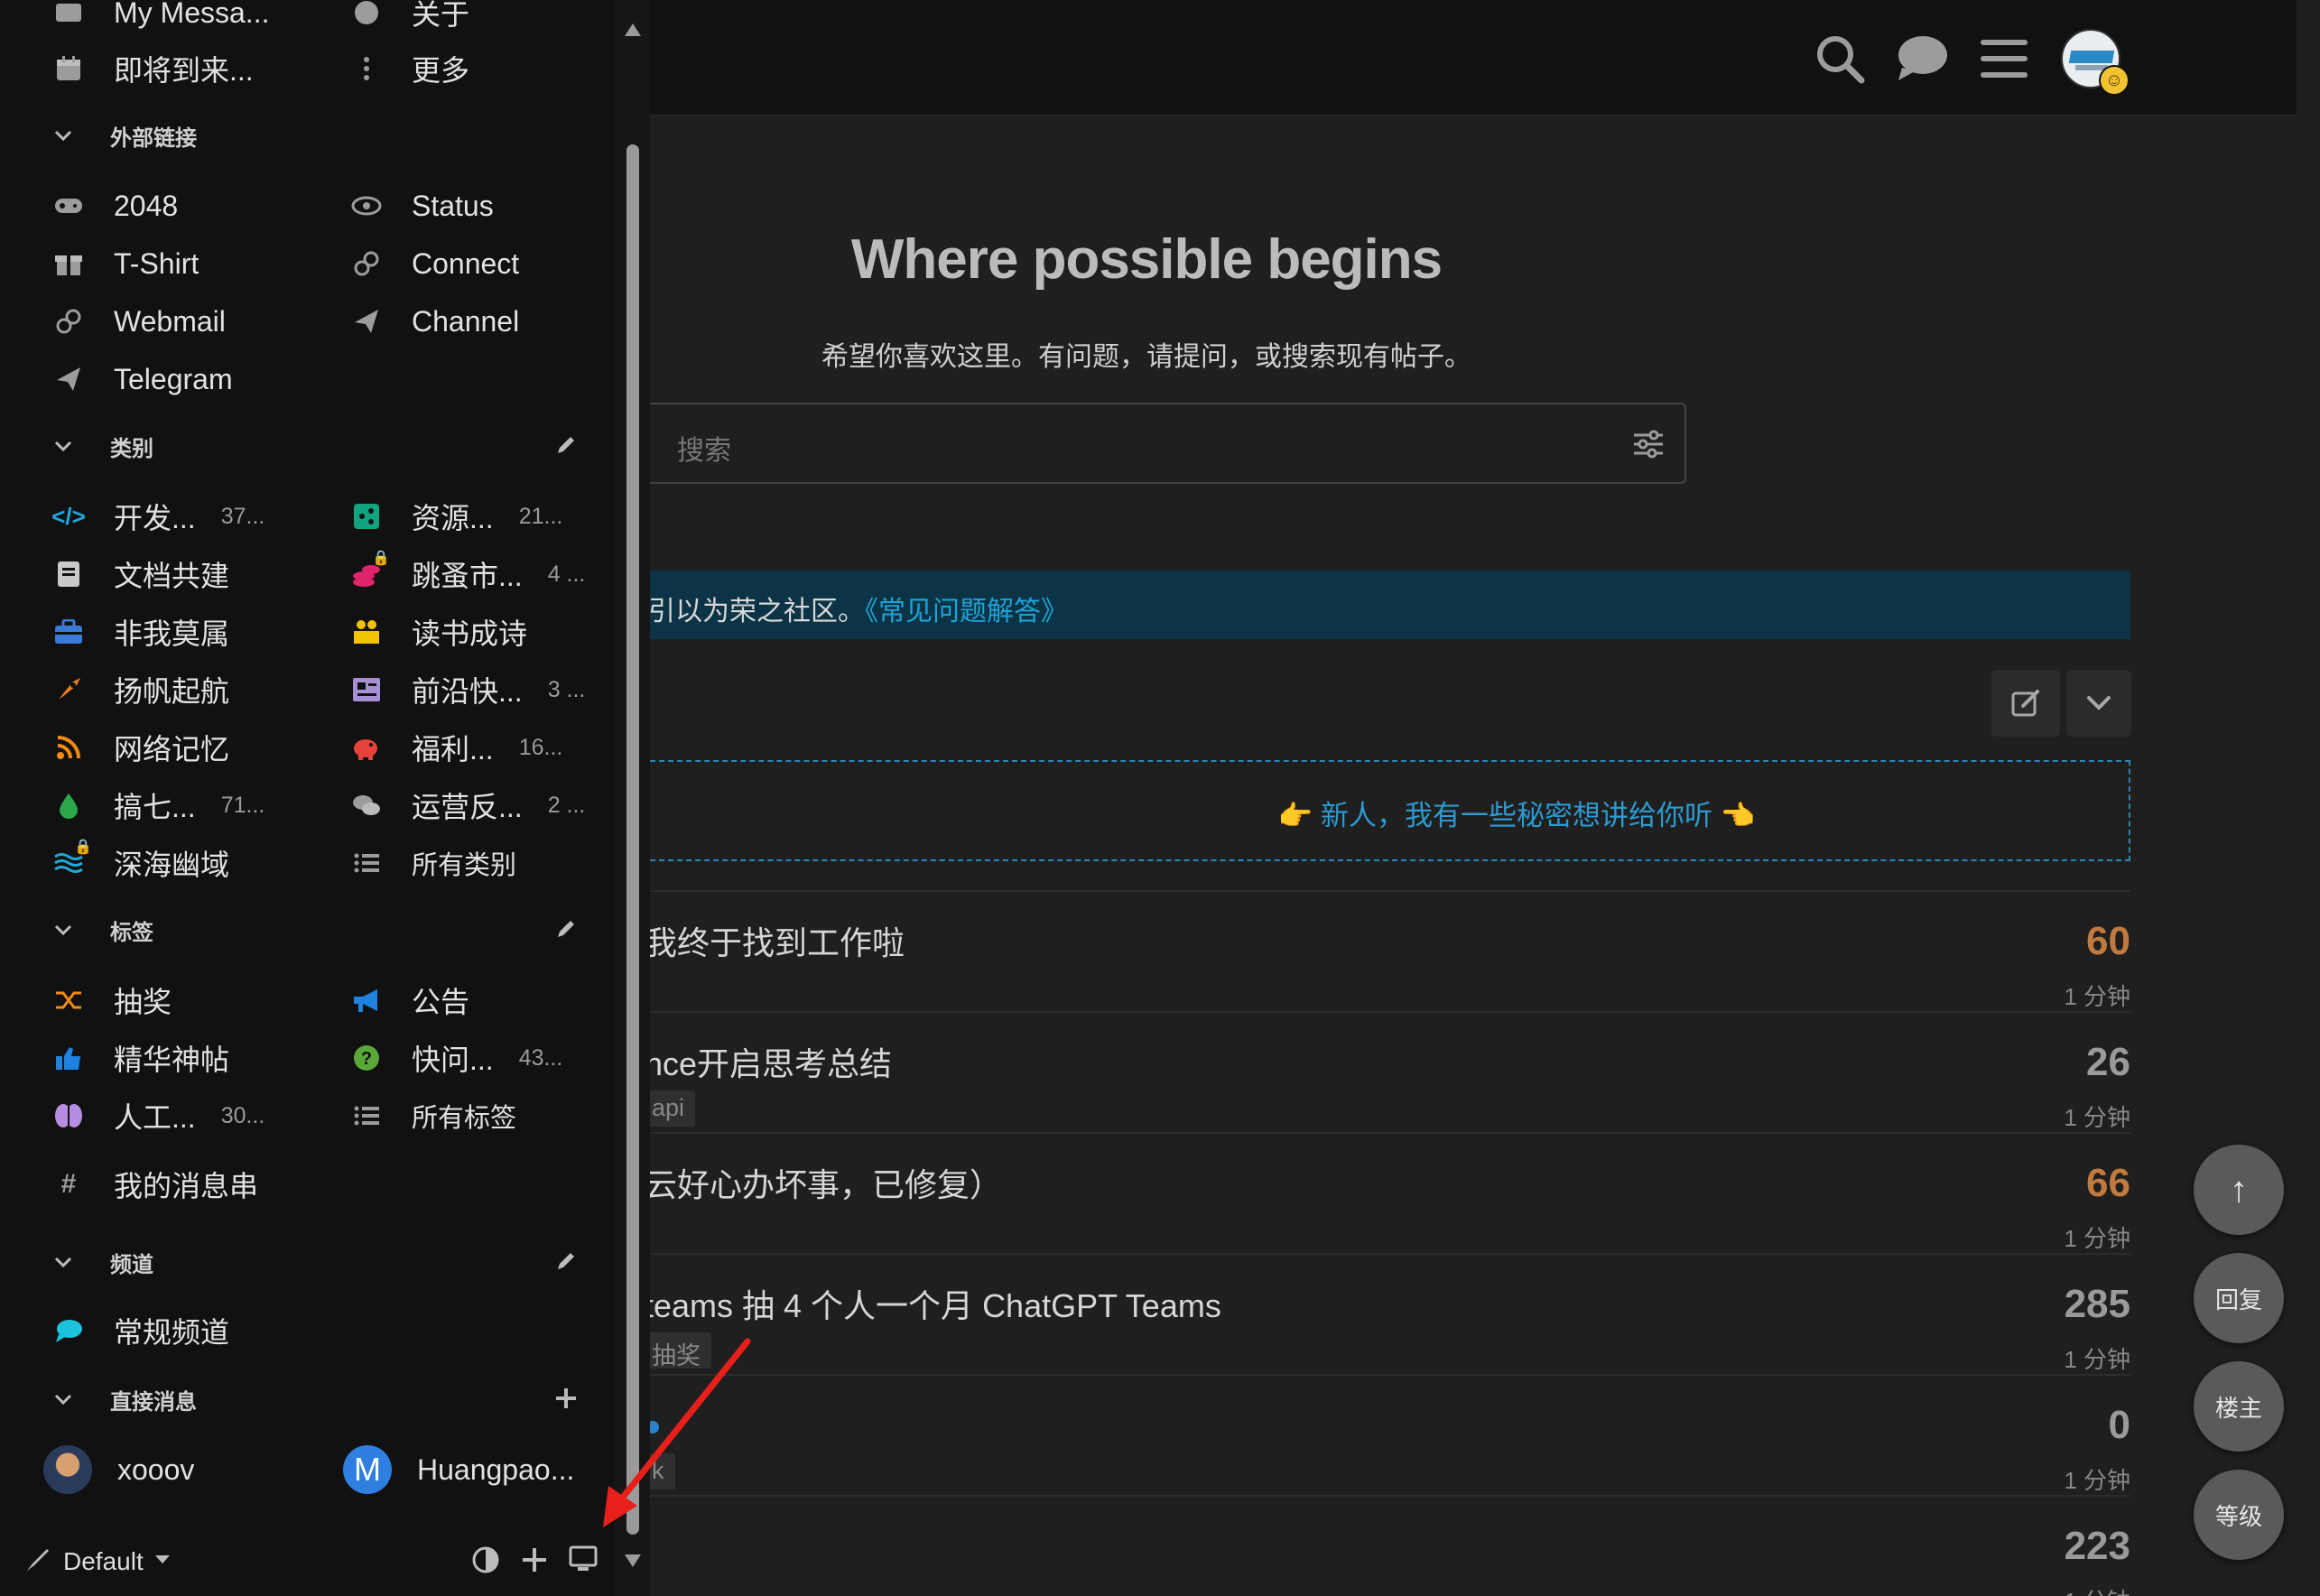  Describe the element at coordinates (125, 263) in the screenshot. I see `sidebar-item-tshirt: T-Shirt` at that location.